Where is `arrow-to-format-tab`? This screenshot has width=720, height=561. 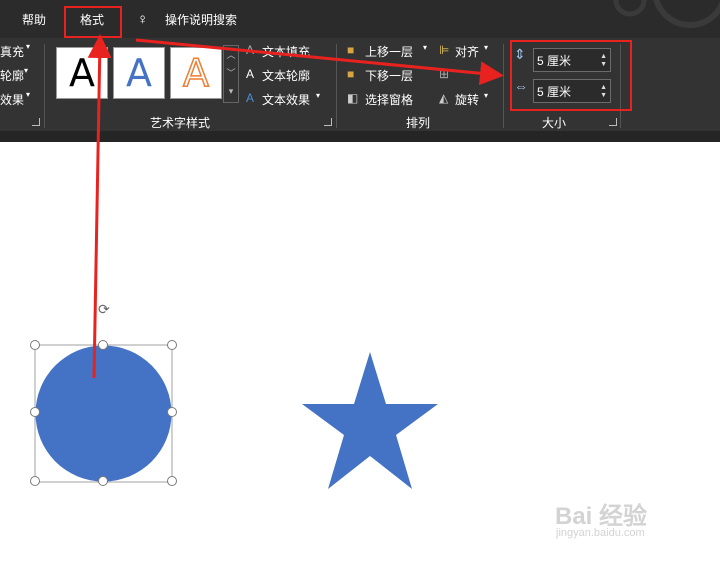 arrow-to-format-tab is located at coordinates (99, 206).